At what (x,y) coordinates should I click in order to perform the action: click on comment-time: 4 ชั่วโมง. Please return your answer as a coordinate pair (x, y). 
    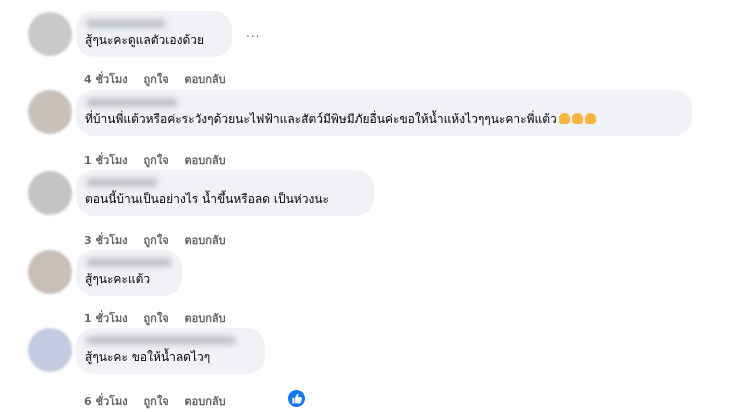
    Looking at the image, I should click on (106, 79).